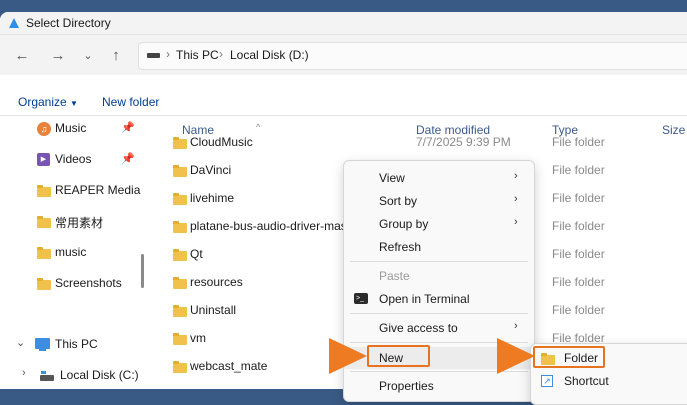  I want to click on sidebar-scrollbar, so click(142, 271).